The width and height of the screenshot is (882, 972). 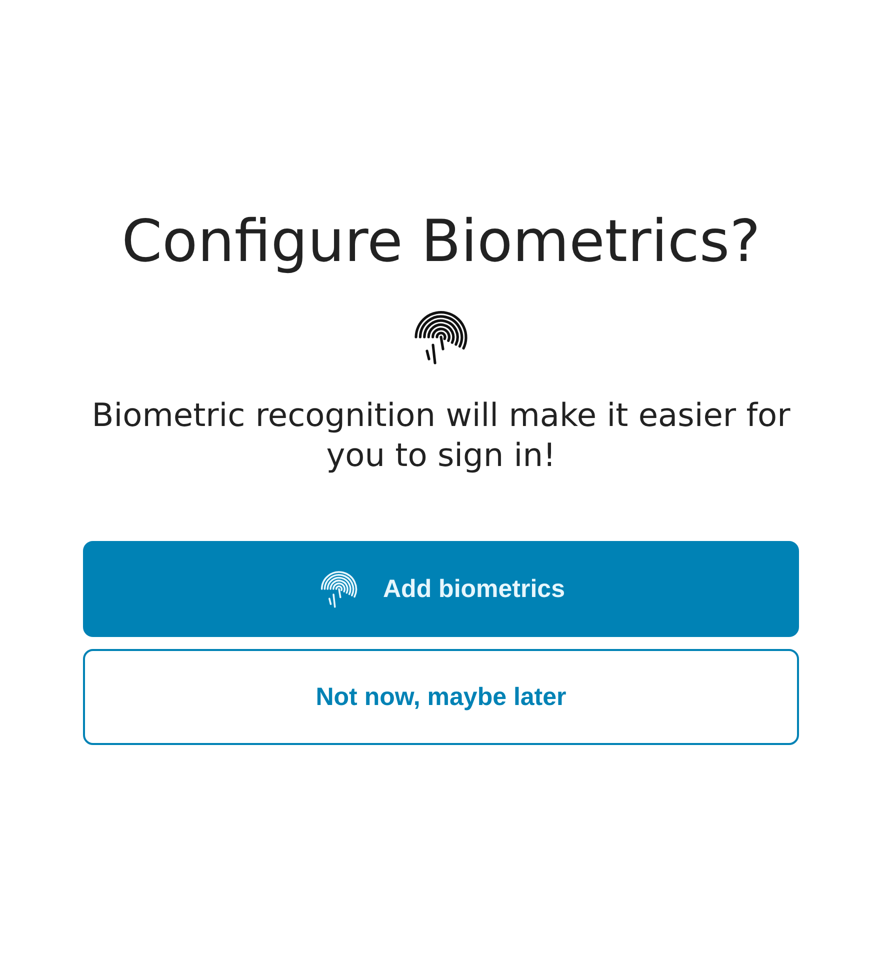 What do you see at coordinates (441, 435) in the screenshot?
I see `message-text: Biometric recognition will make it easier for you to sign in!` at bounding box center [441, 435].